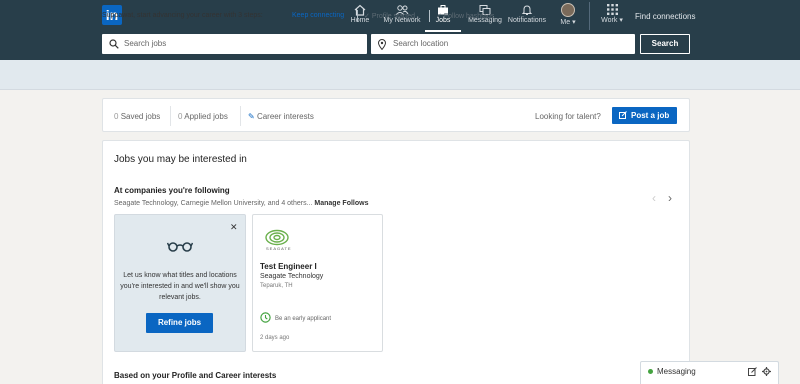 This screenshot has width=800, height=384. What do you see at coordinates (465, 16) in the screenshot?
I see `step-follow-hashtags: ✓ Follow hashtags` at bounding box center [465, 16].